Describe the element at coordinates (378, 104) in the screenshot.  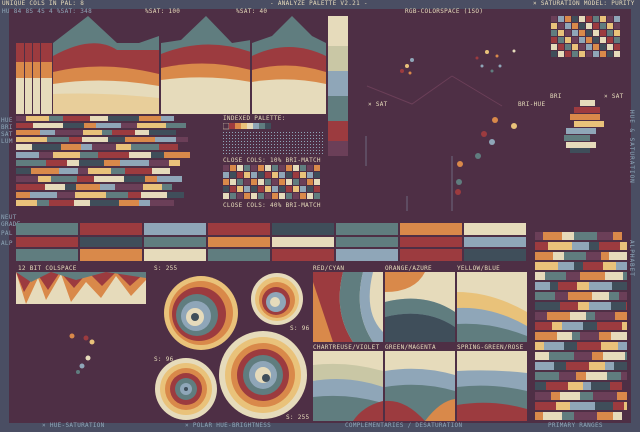
I see `x-sat-label: × SAT` at that location.